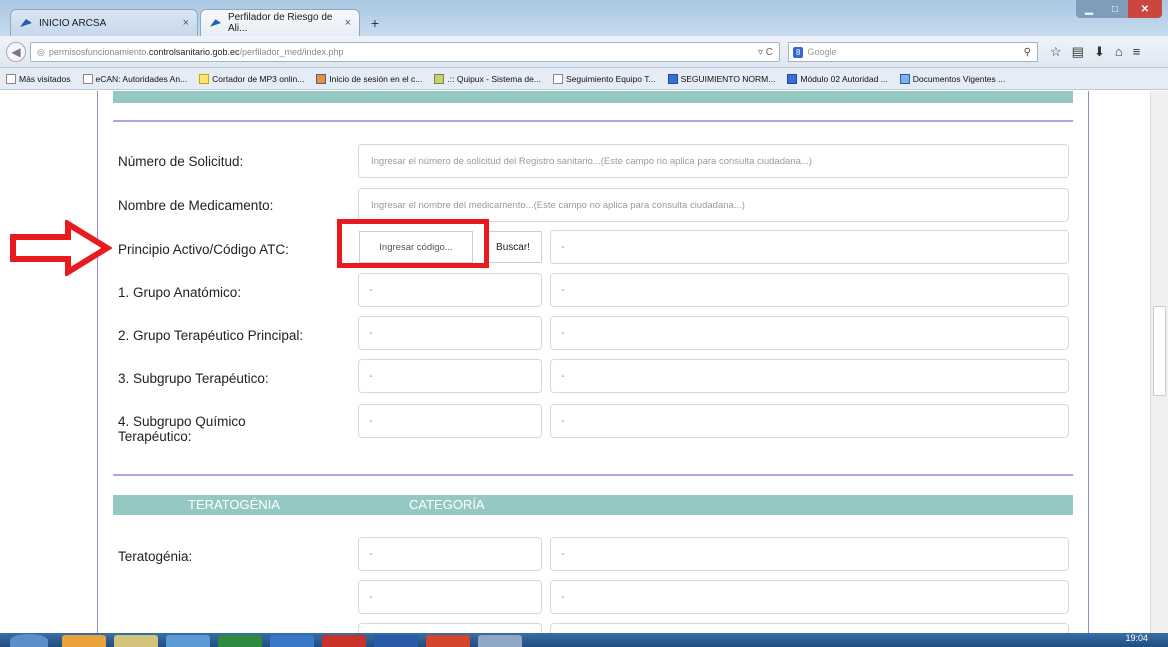 Image resolution: width=1168 pixels, height=647 pixels. I want to click on tab-inicio-arcsa: INICIO ARCSA ×, so click(104, 22).